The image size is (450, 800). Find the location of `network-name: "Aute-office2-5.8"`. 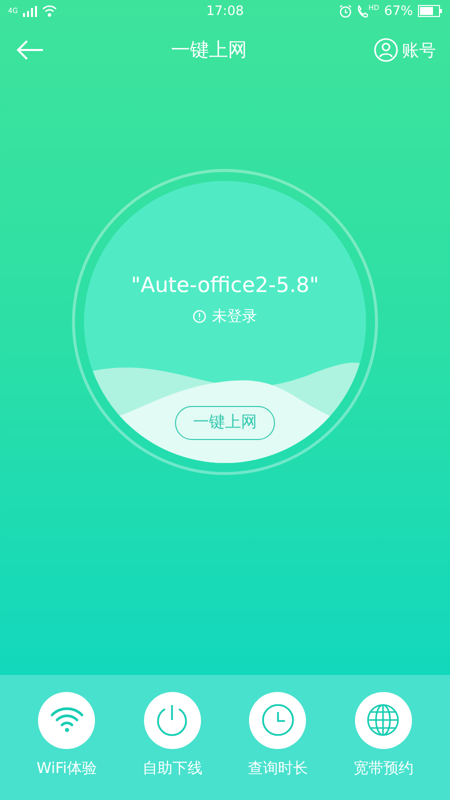

network-name: "Aute-office2-5.8" is located at coordinates (225, 284).